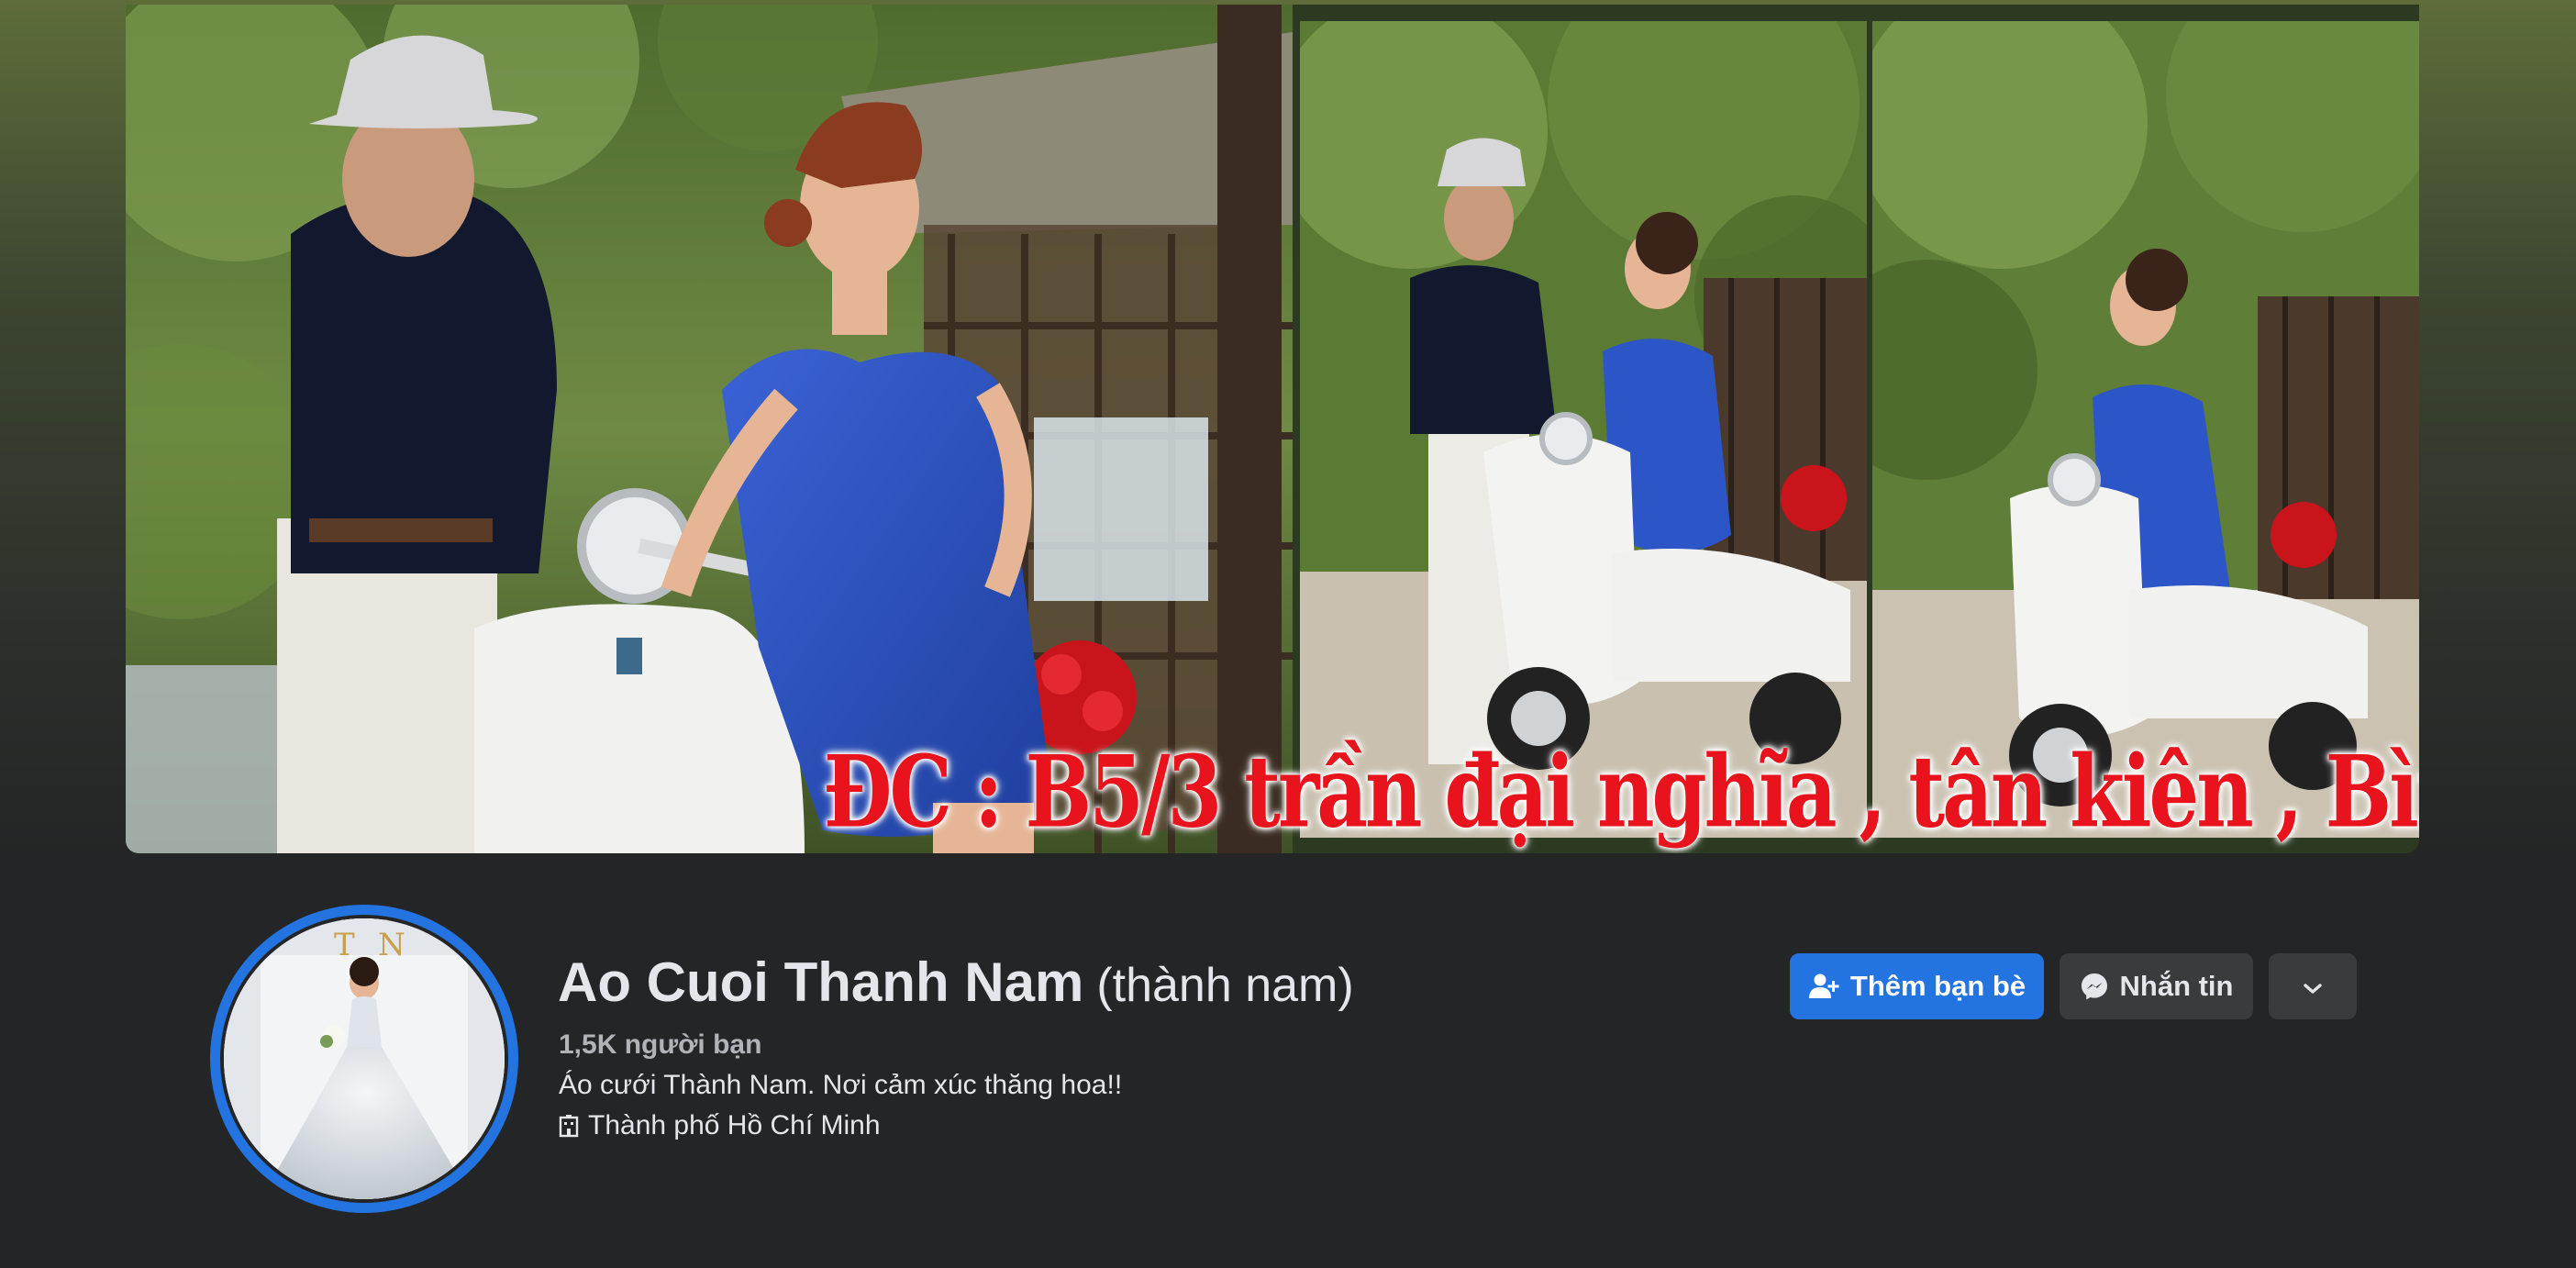 This screenshot has width=2576, height=1268. I want to click on location-label: Thành phố Hồ Chí Minh, so click(734, 1125).